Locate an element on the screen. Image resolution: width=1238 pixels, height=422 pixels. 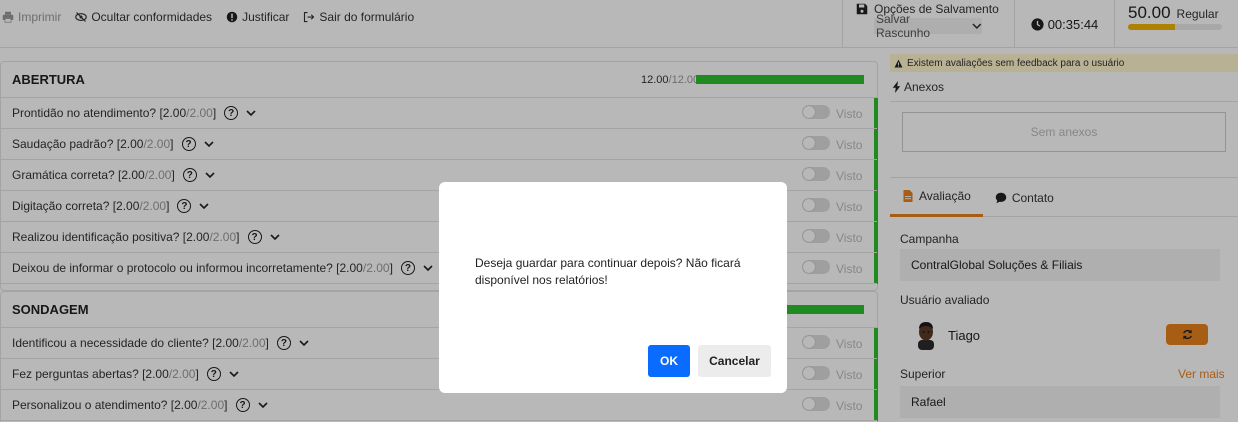
cancel-button: Cancelar is located at coordinates (734, 361).